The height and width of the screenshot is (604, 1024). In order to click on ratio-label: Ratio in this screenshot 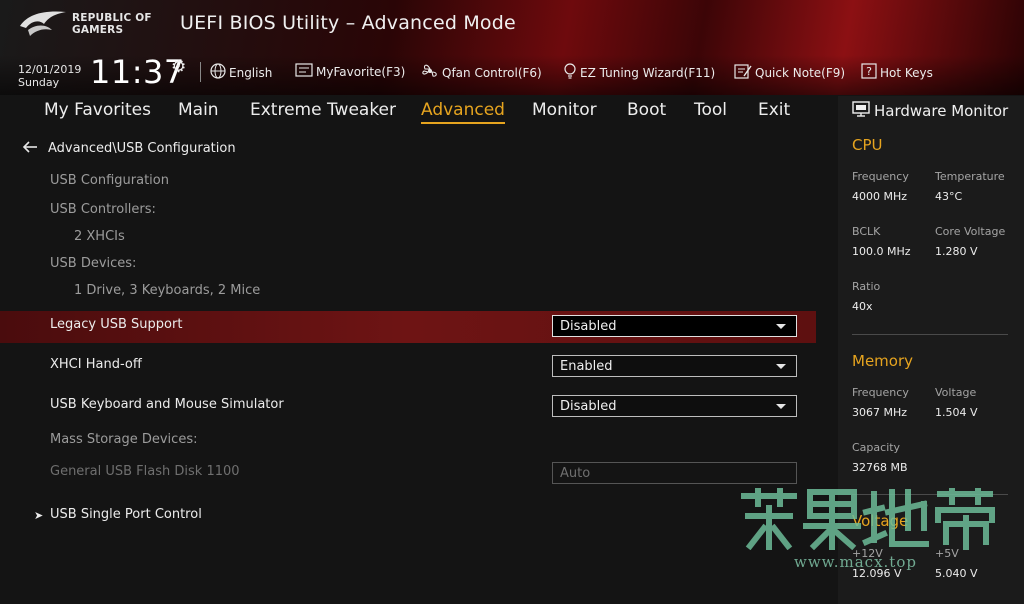, I will do `click(866, 286)`.